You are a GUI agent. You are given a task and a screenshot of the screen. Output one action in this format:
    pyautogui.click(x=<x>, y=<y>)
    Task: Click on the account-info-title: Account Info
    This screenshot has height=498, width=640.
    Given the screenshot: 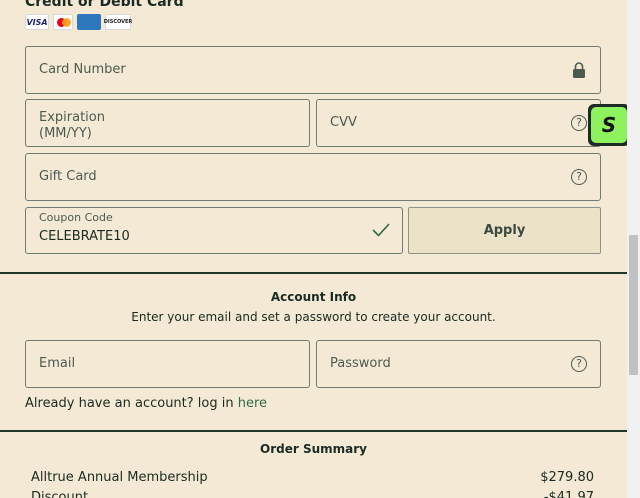 What is the action you would take?
    pyautogui.click(x=313, y=297)
    